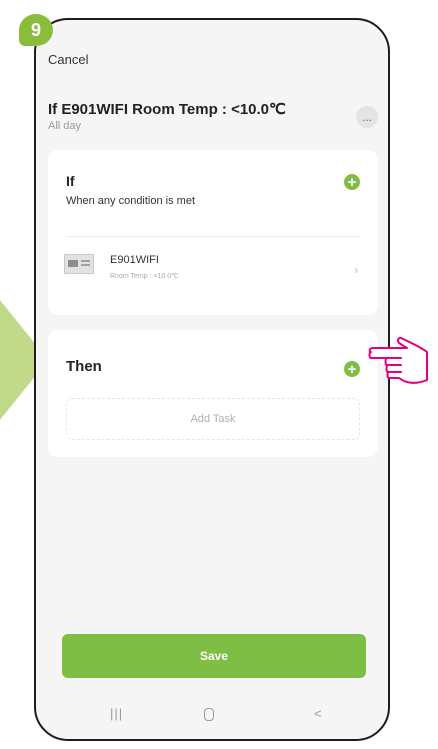 The image size is (438, 749). Describe the element at coordinates (356, 269) in the screenshot. I see `chevron-right-icon: ›` at that location.